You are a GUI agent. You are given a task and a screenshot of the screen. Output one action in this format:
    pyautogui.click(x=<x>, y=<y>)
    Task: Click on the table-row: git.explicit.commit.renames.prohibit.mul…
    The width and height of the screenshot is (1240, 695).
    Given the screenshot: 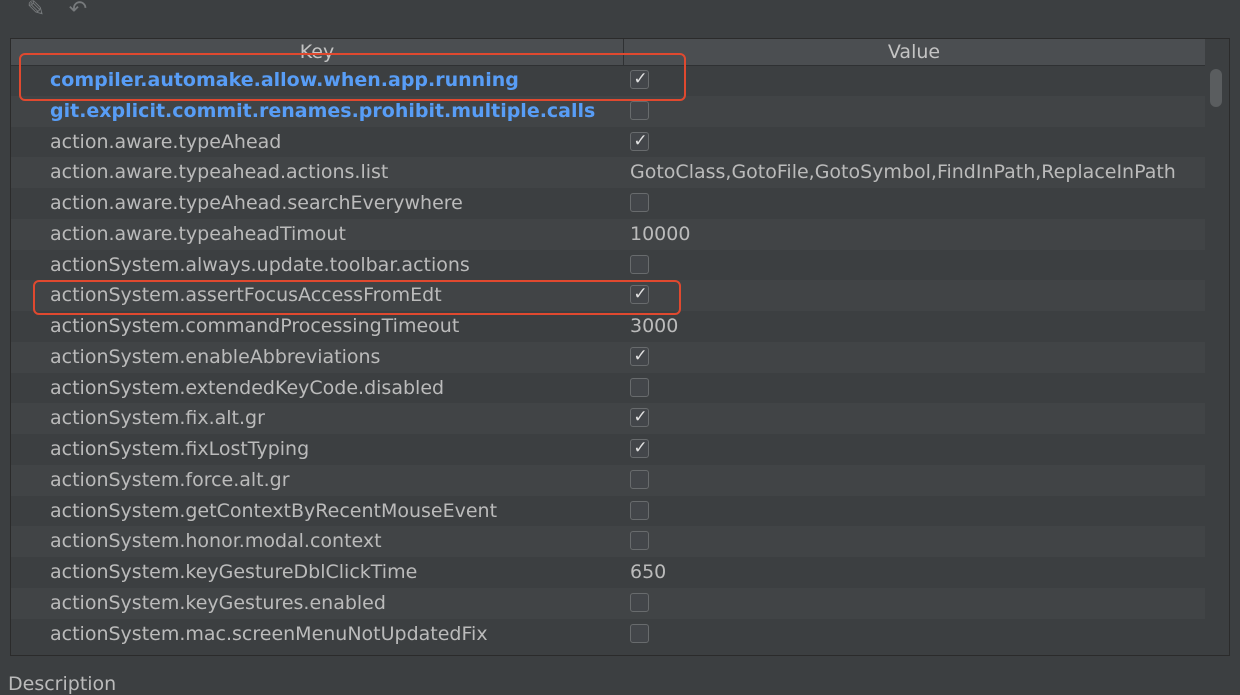 What is the action you would take?
    pyautogui.click(x=608, y=111)
    